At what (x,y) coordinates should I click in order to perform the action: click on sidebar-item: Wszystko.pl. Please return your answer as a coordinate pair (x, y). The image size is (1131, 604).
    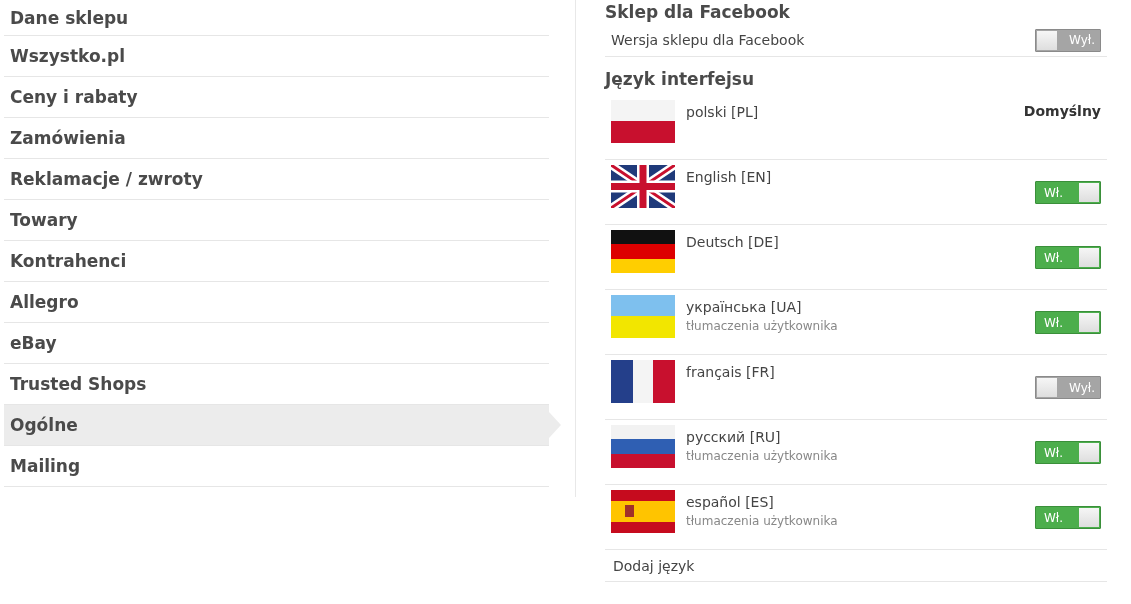
    Looking at the image, I should click on (276, 56).